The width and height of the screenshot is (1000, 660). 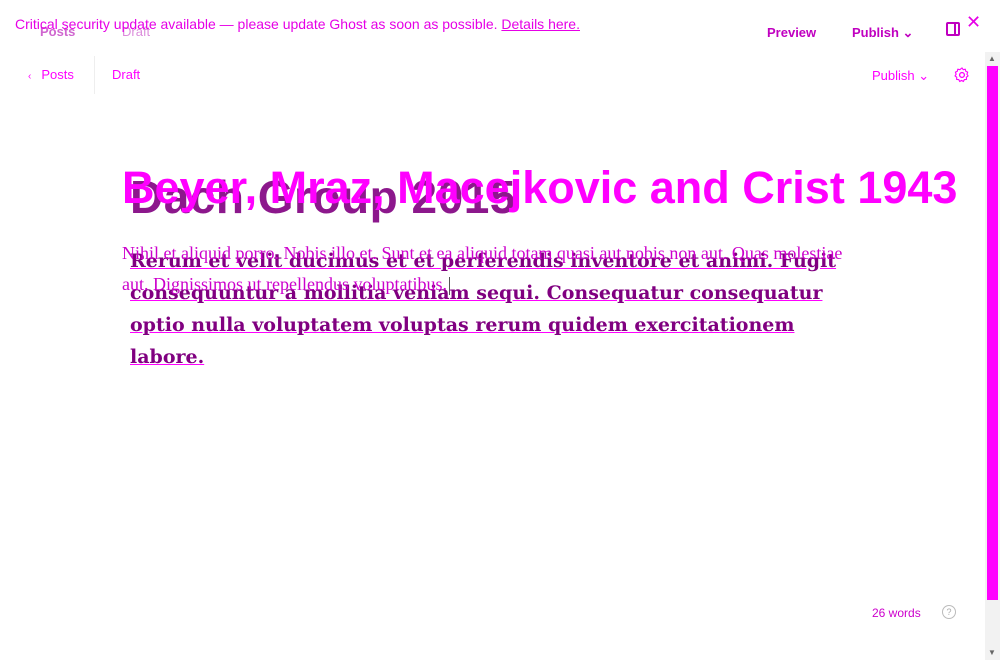 I want to click on preview-button: Preview, so click(x=791, y=32).